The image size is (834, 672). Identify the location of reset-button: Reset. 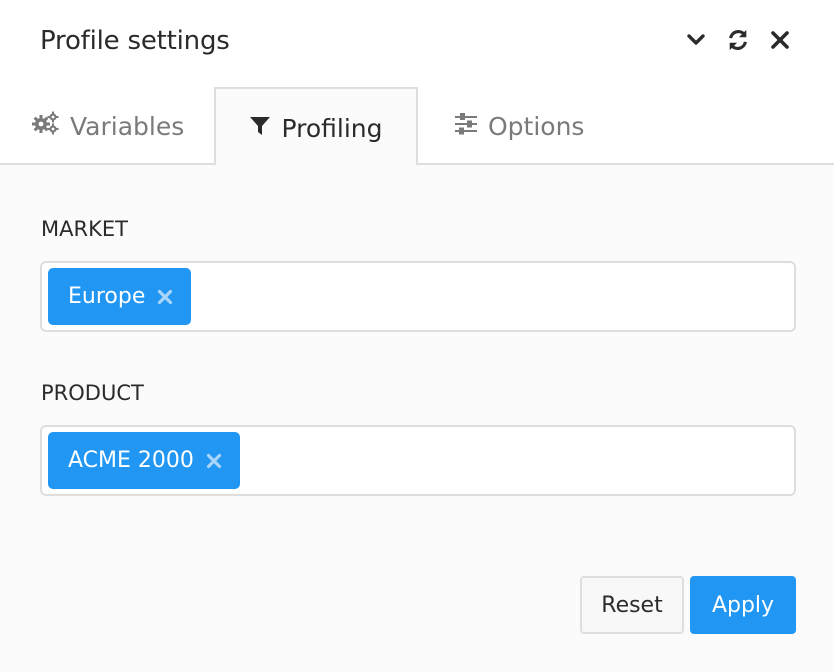
(632, 605).